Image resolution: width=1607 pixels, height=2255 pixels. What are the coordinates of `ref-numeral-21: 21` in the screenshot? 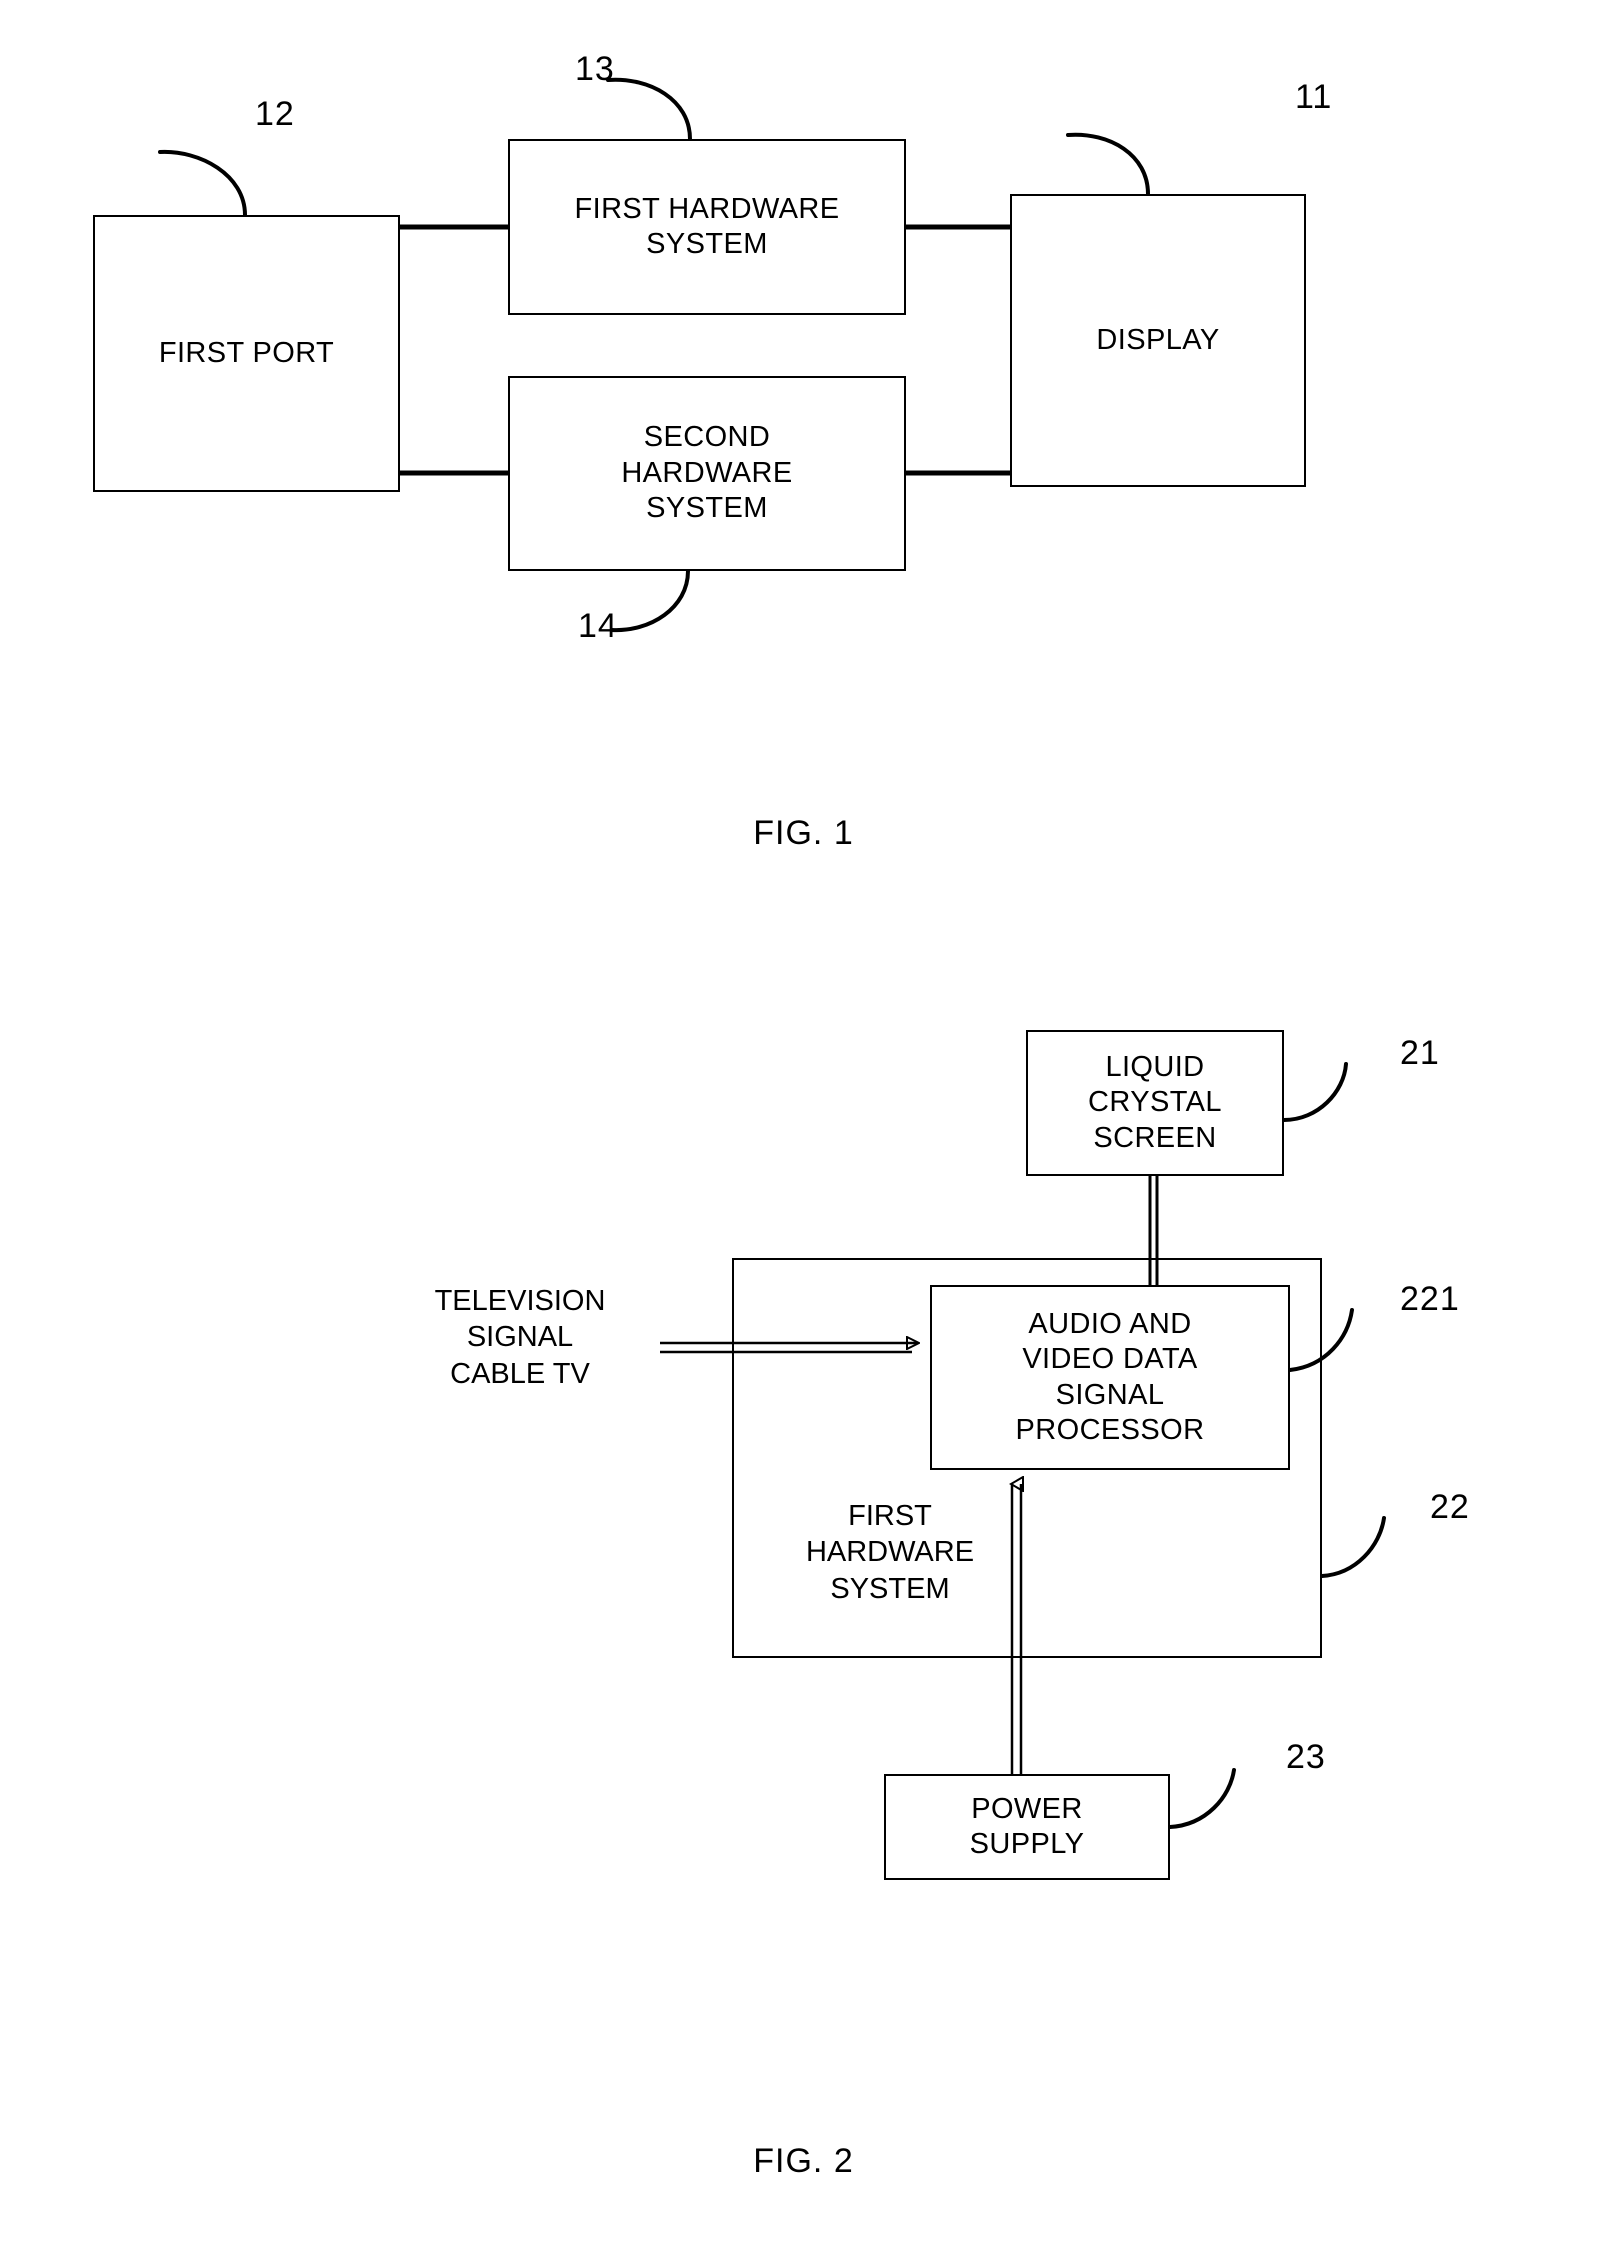 It's located at (1420, 1053).